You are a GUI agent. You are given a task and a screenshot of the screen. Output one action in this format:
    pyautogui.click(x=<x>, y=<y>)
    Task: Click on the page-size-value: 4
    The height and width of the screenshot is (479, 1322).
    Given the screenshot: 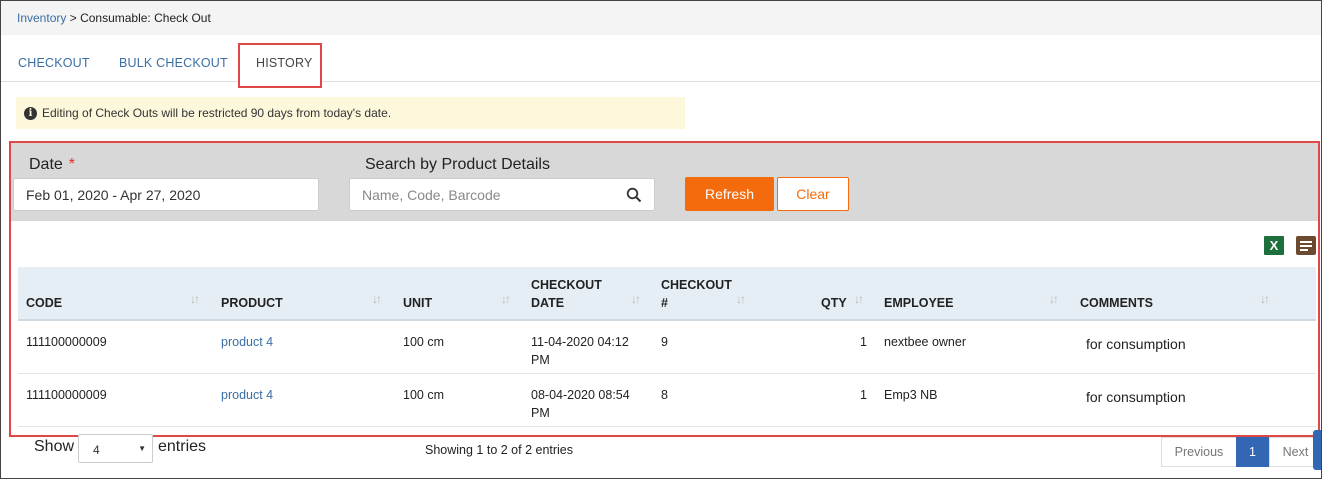 What is the action you would take?
    pyautogui.click(x=96, y=450)
    